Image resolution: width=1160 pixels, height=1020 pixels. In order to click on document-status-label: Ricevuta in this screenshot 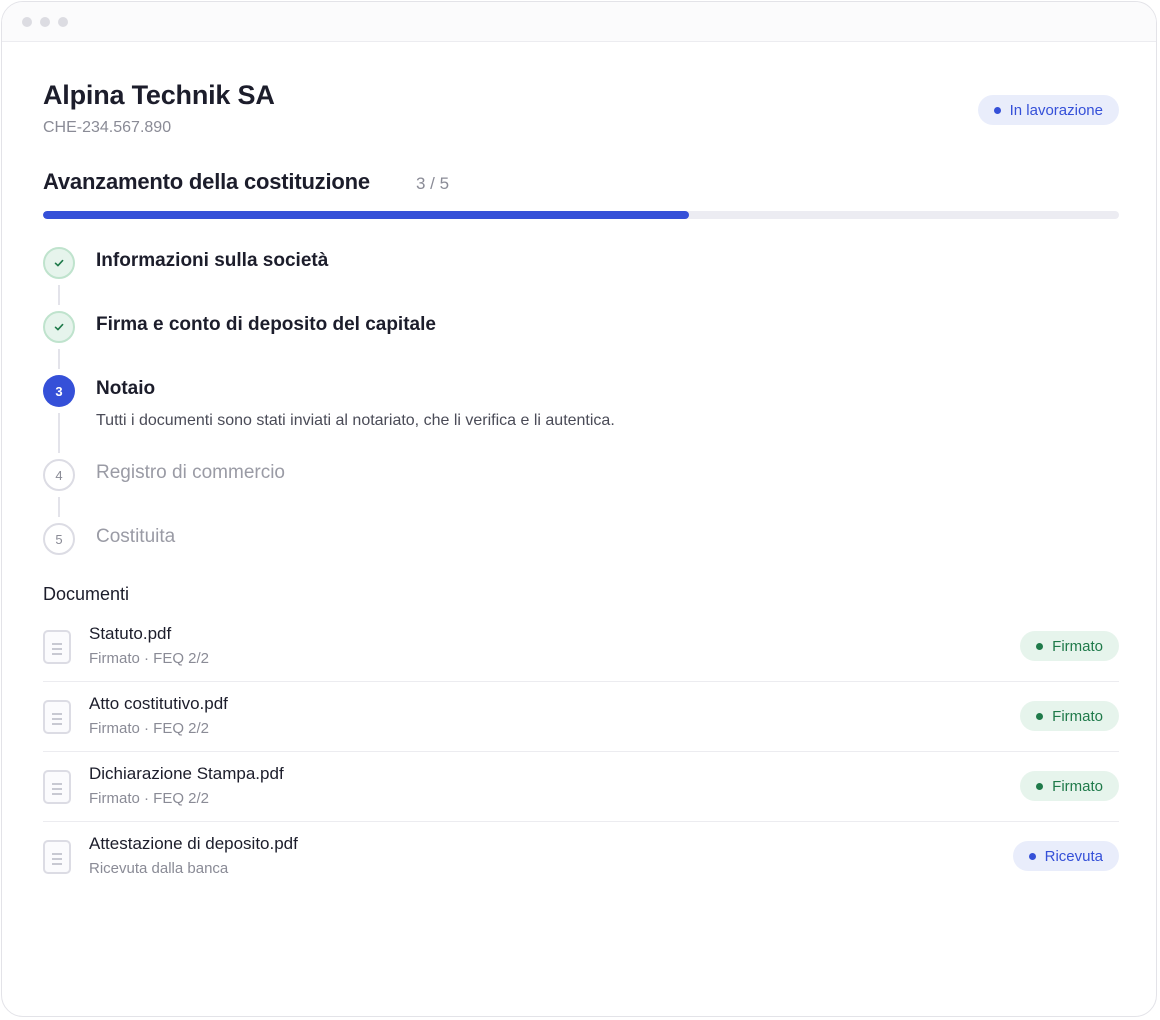, I will do `click(1073, 856)`.